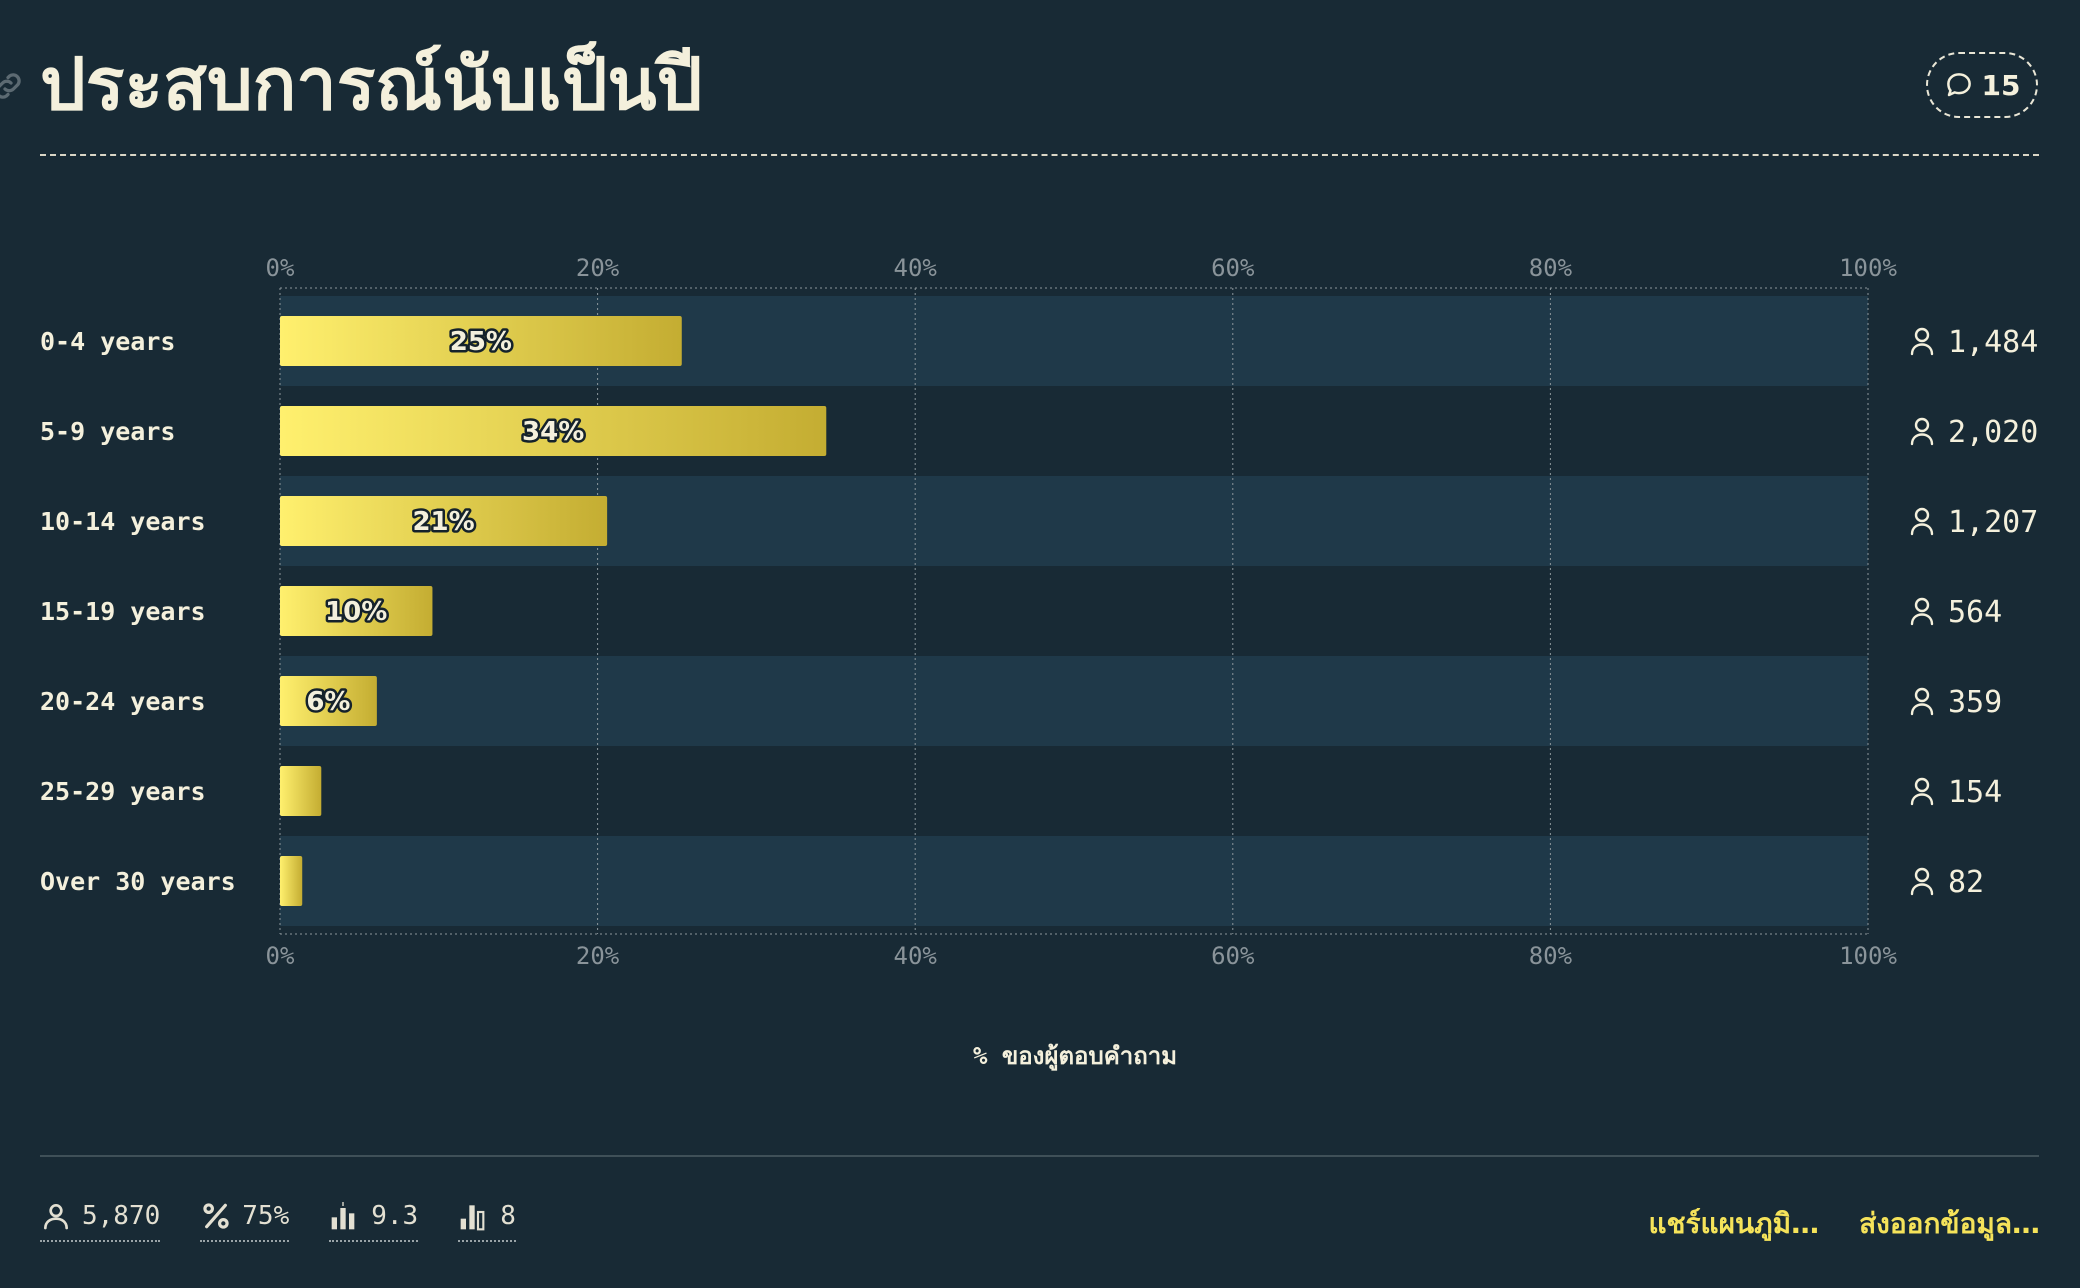 Image resolution: width=2080 pixels, height=1288 pixels. What do you see at coordinates (121, 1216) in the screenshot?
I see `respondents-value: 5,870` at bounding box center [121, 1216].